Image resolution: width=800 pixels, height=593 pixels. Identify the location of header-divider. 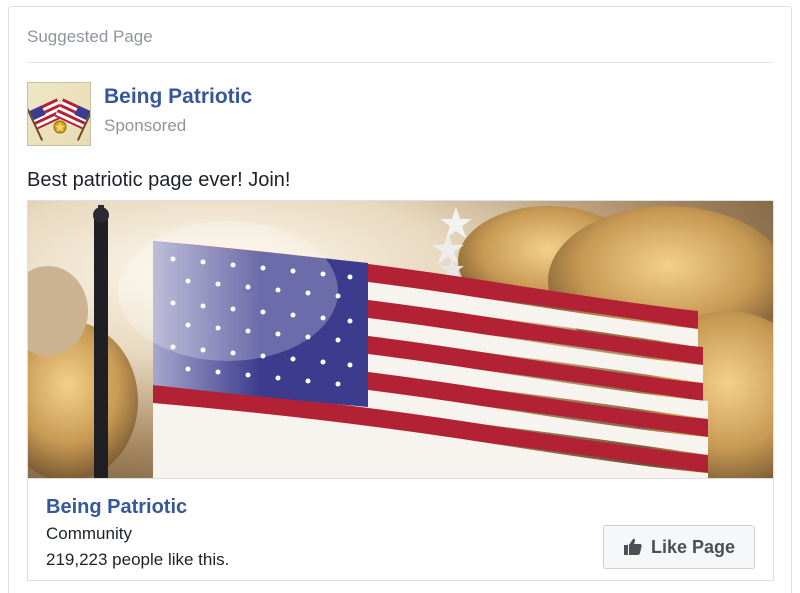
(400, 62).